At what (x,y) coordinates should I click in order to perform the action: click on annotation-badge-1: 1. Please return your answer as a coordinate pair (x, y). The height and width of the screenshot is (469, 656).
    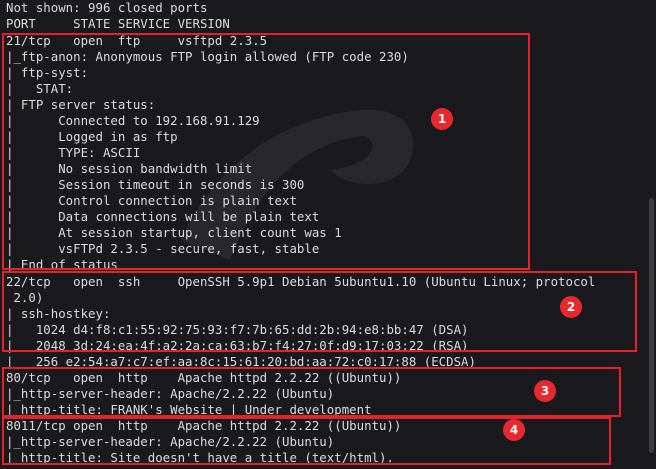
    Looking at the image, I should click on (442, 119).